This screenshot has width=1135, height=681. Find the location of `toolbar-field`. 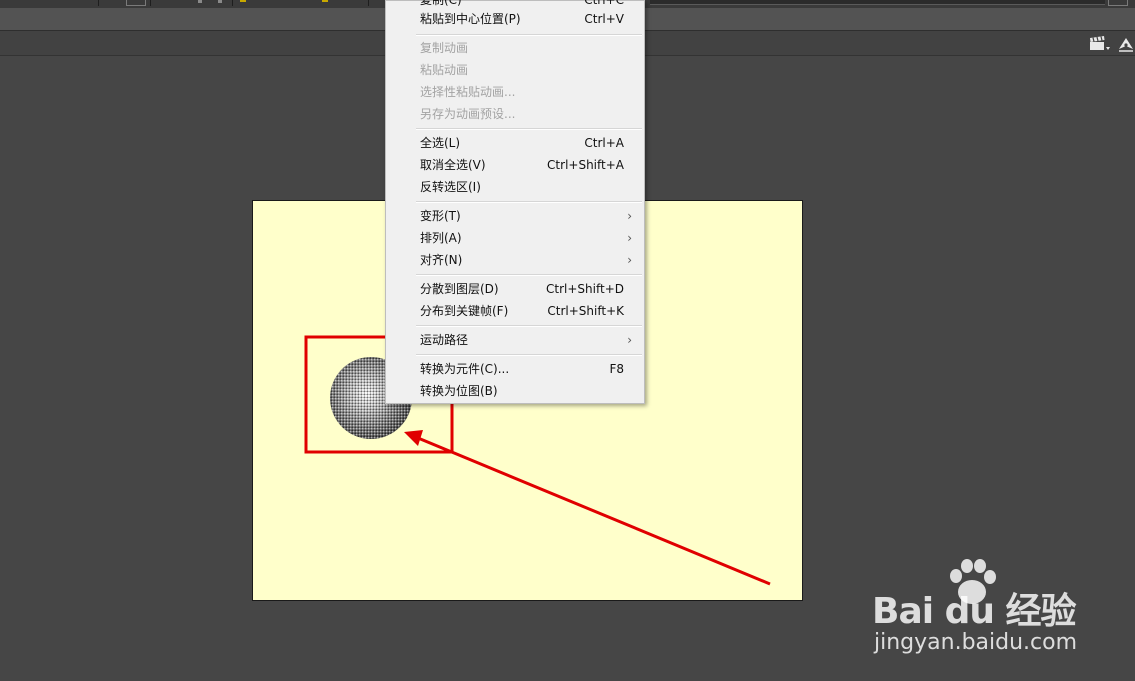

toolbar-field is located at coordinates (877, 2).